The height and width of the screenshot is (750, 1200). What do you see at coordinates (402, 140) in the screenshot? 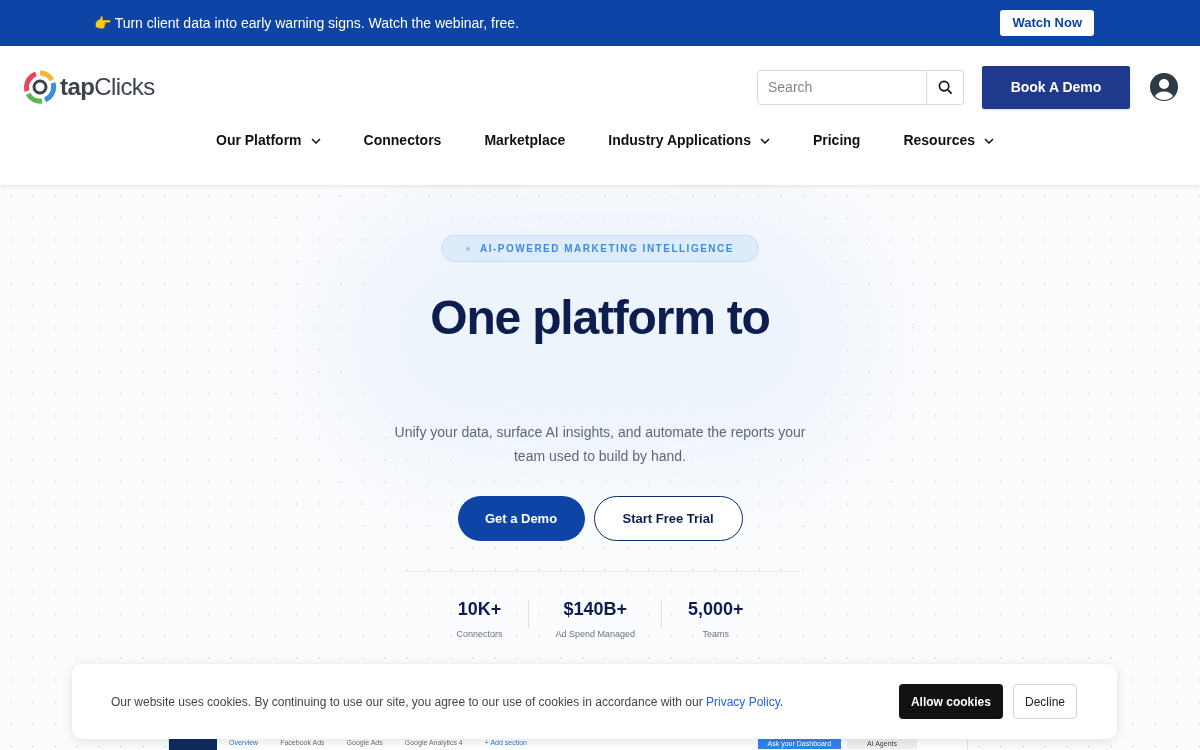
I see `nav-link: Connectors` at bounding box center [402, 140].